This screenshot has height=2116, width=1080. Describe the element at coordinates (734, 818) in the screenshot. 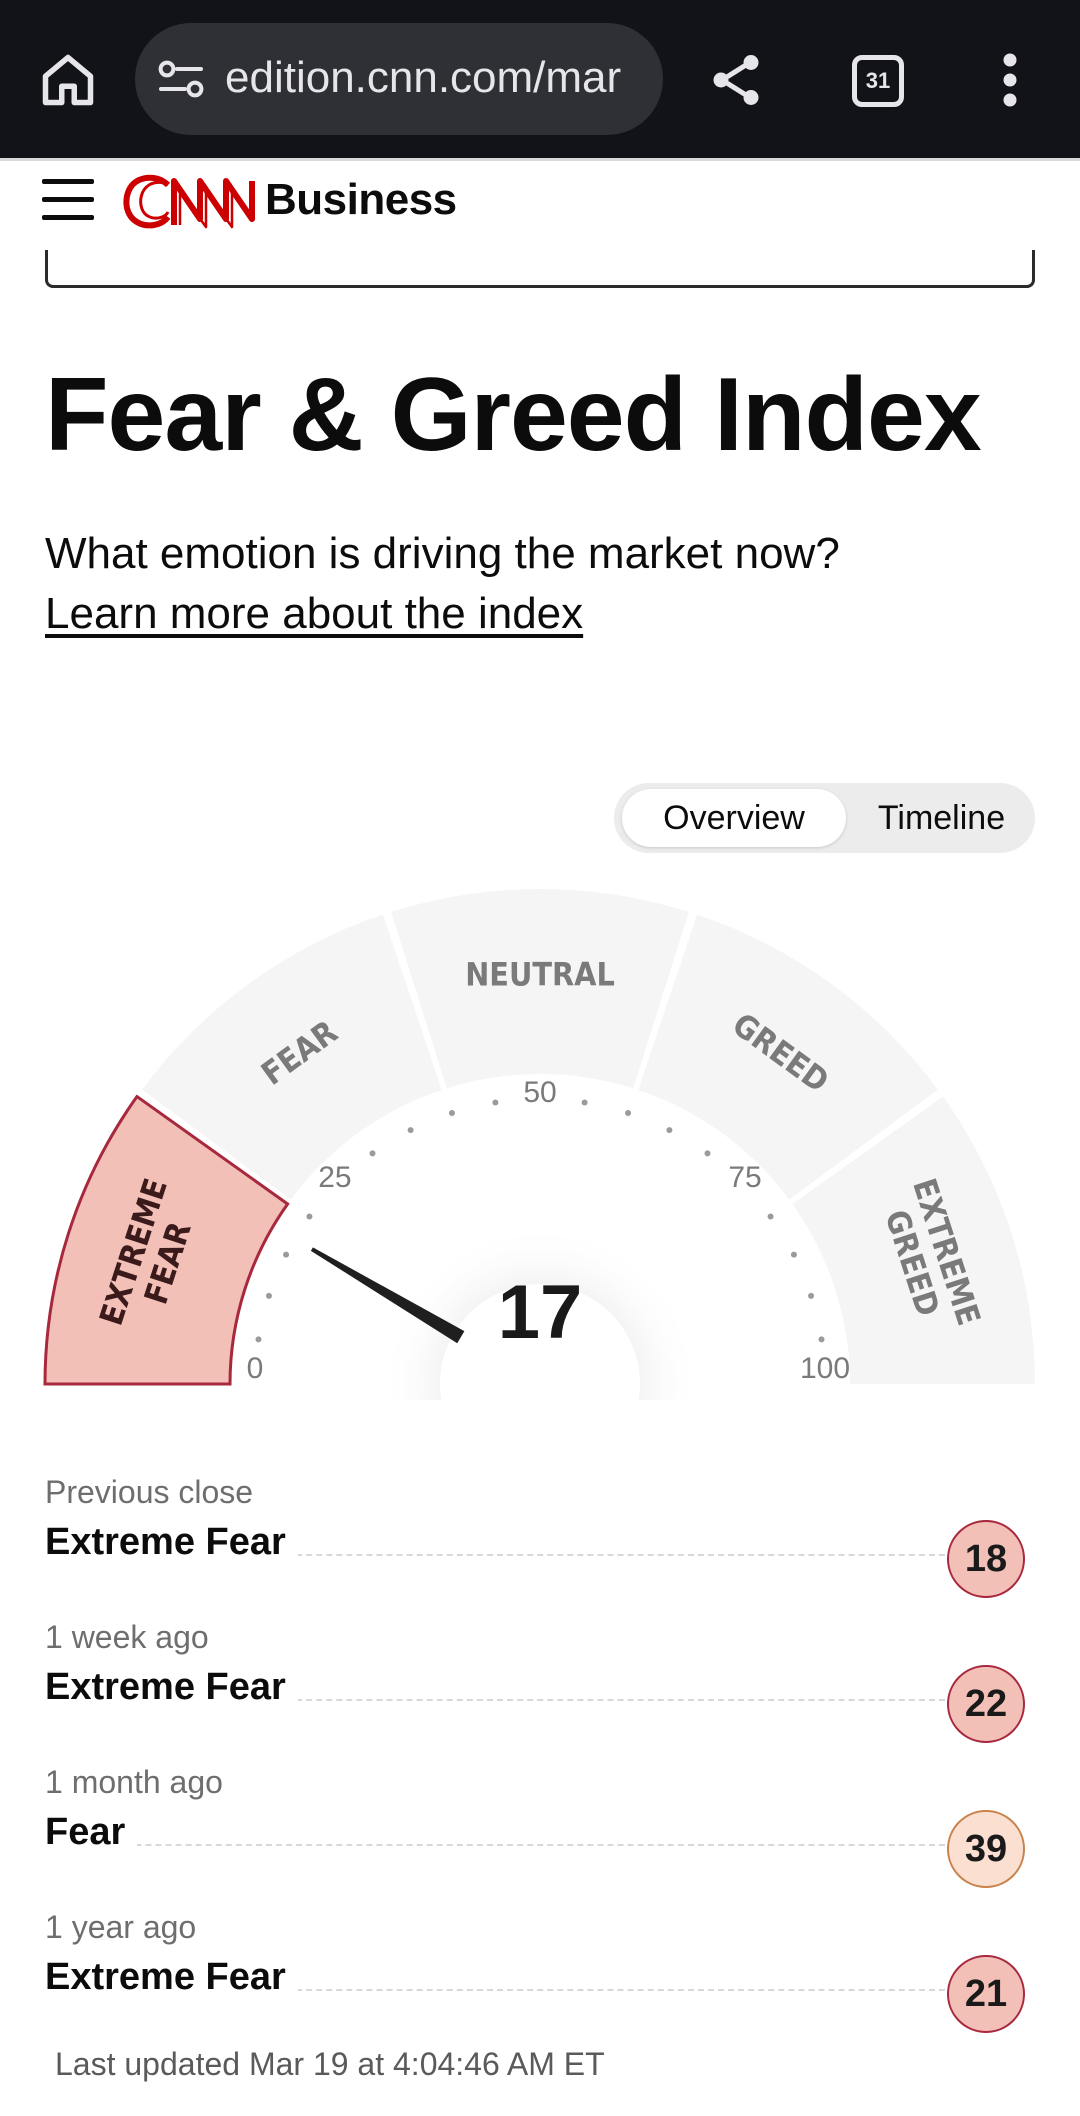

I see `tab-overview: Overview` at that location.